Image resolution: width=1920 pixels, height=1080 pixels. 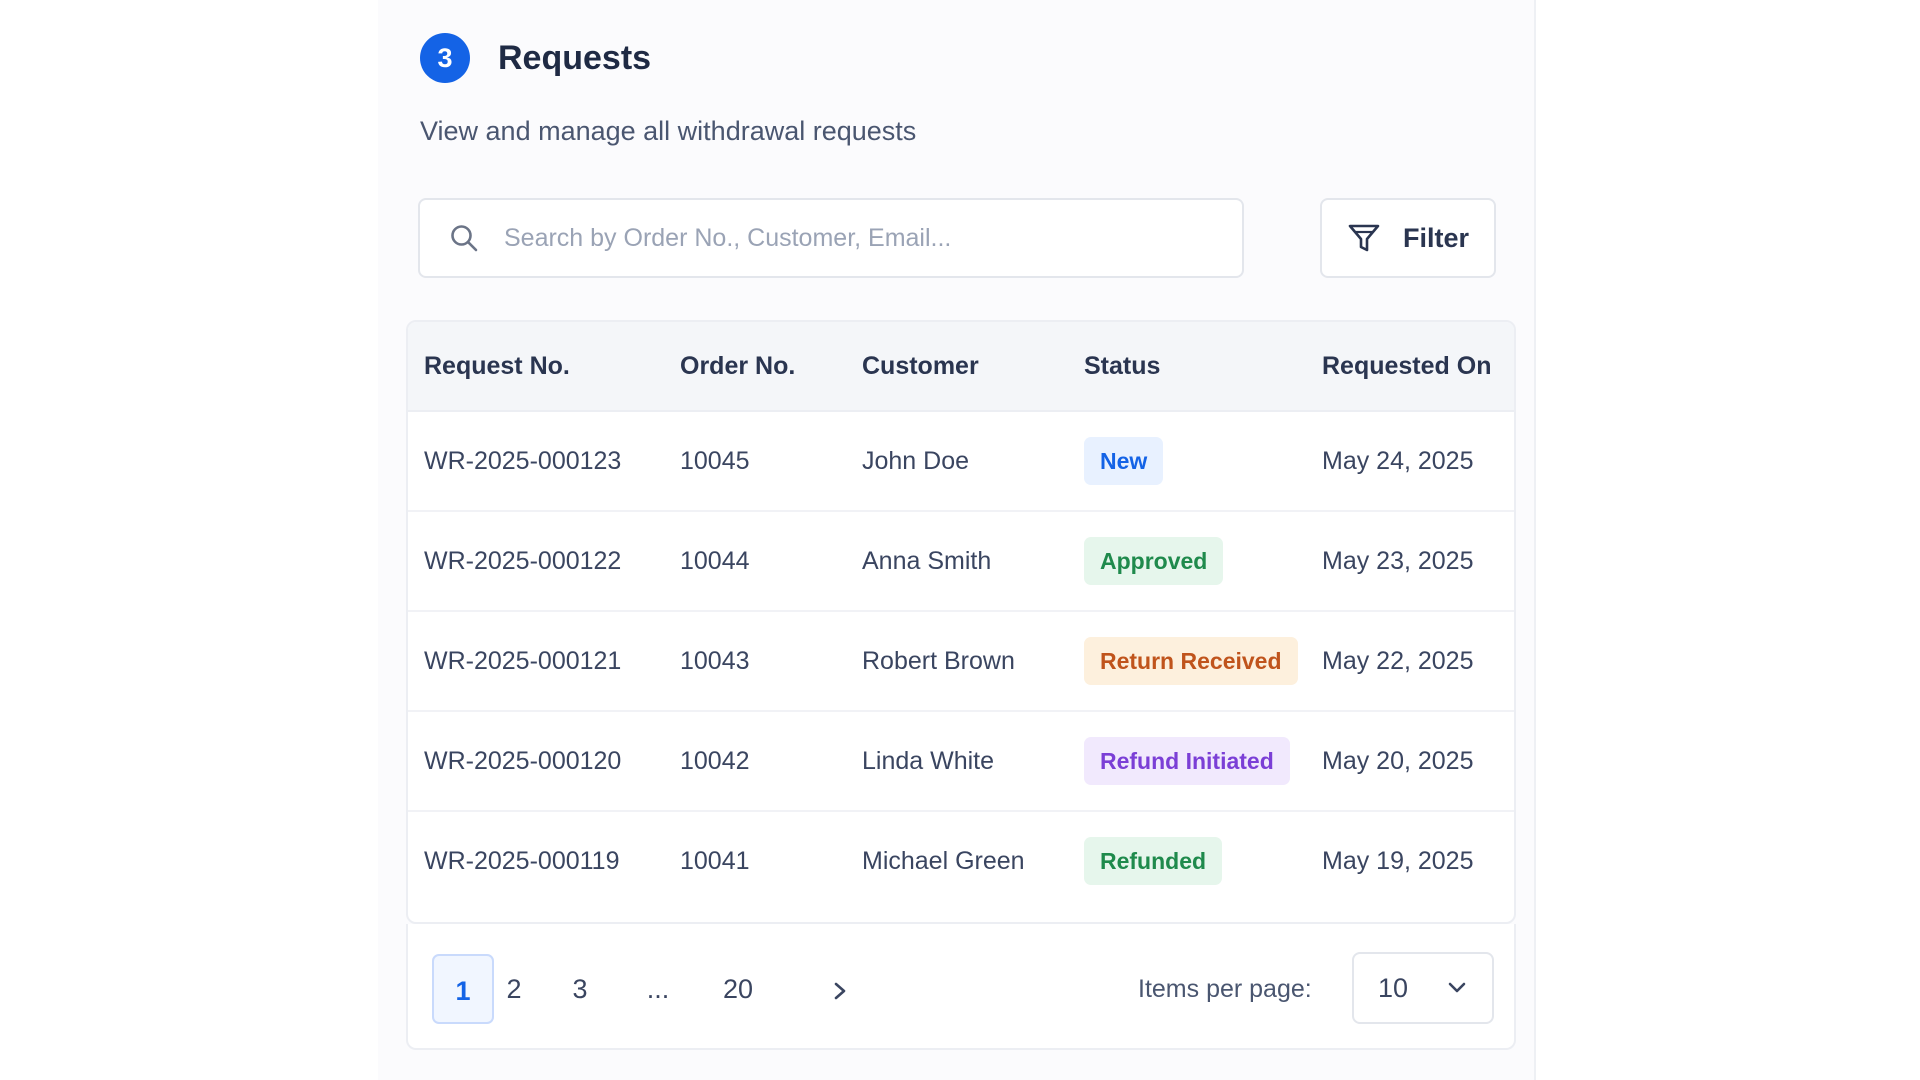 What do you see at coordinates (1122, 366) in the screenshot?
I see `column-header-status: Status` at bounding box center [1122, 366].